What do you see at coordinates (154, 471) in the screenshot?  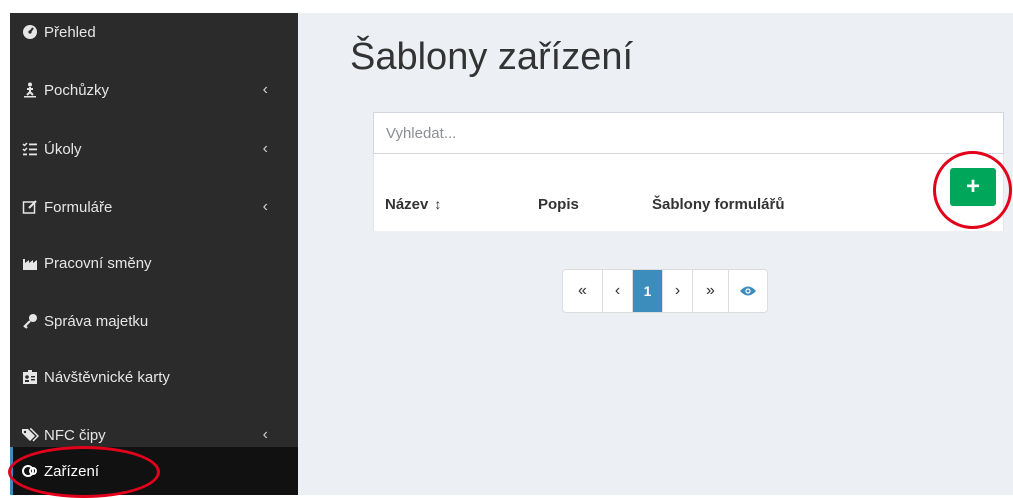 I see `sidebar-item-zarizeni: Zařízení` at bounding box center [154, 471].